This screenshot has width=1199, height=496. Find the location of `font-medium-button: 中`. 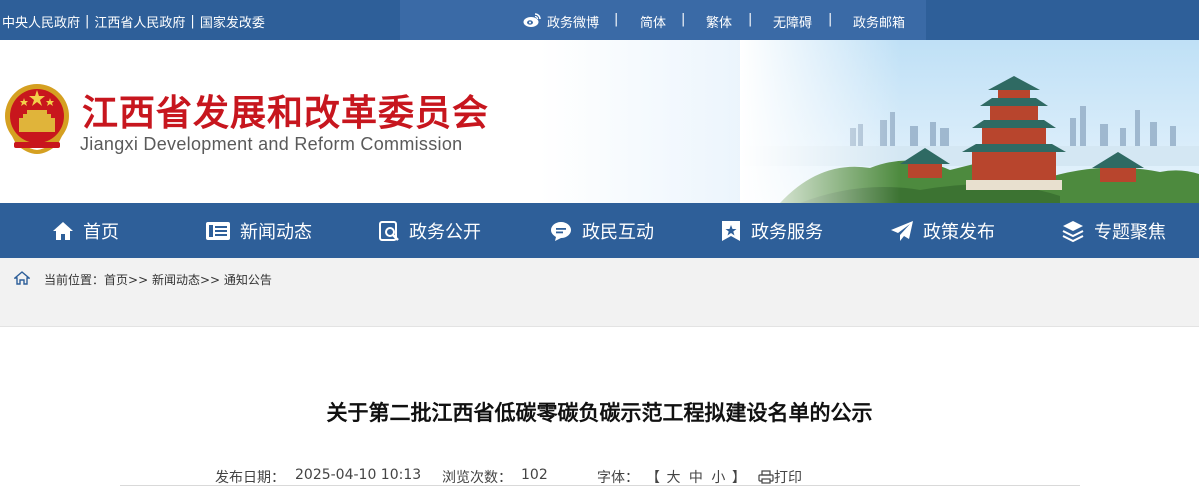

font-medium-button: 中 is located at coordinates (696, 478).